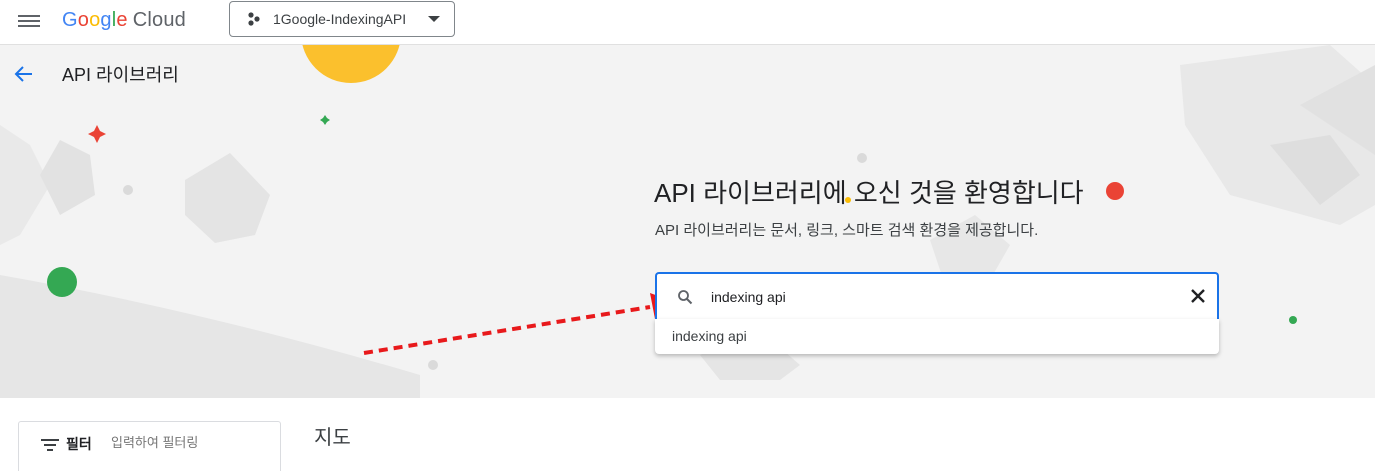  Describe the element at coordinates (937, 336) in the screenshot. I see `search-suggestions: indexing api` at that location.